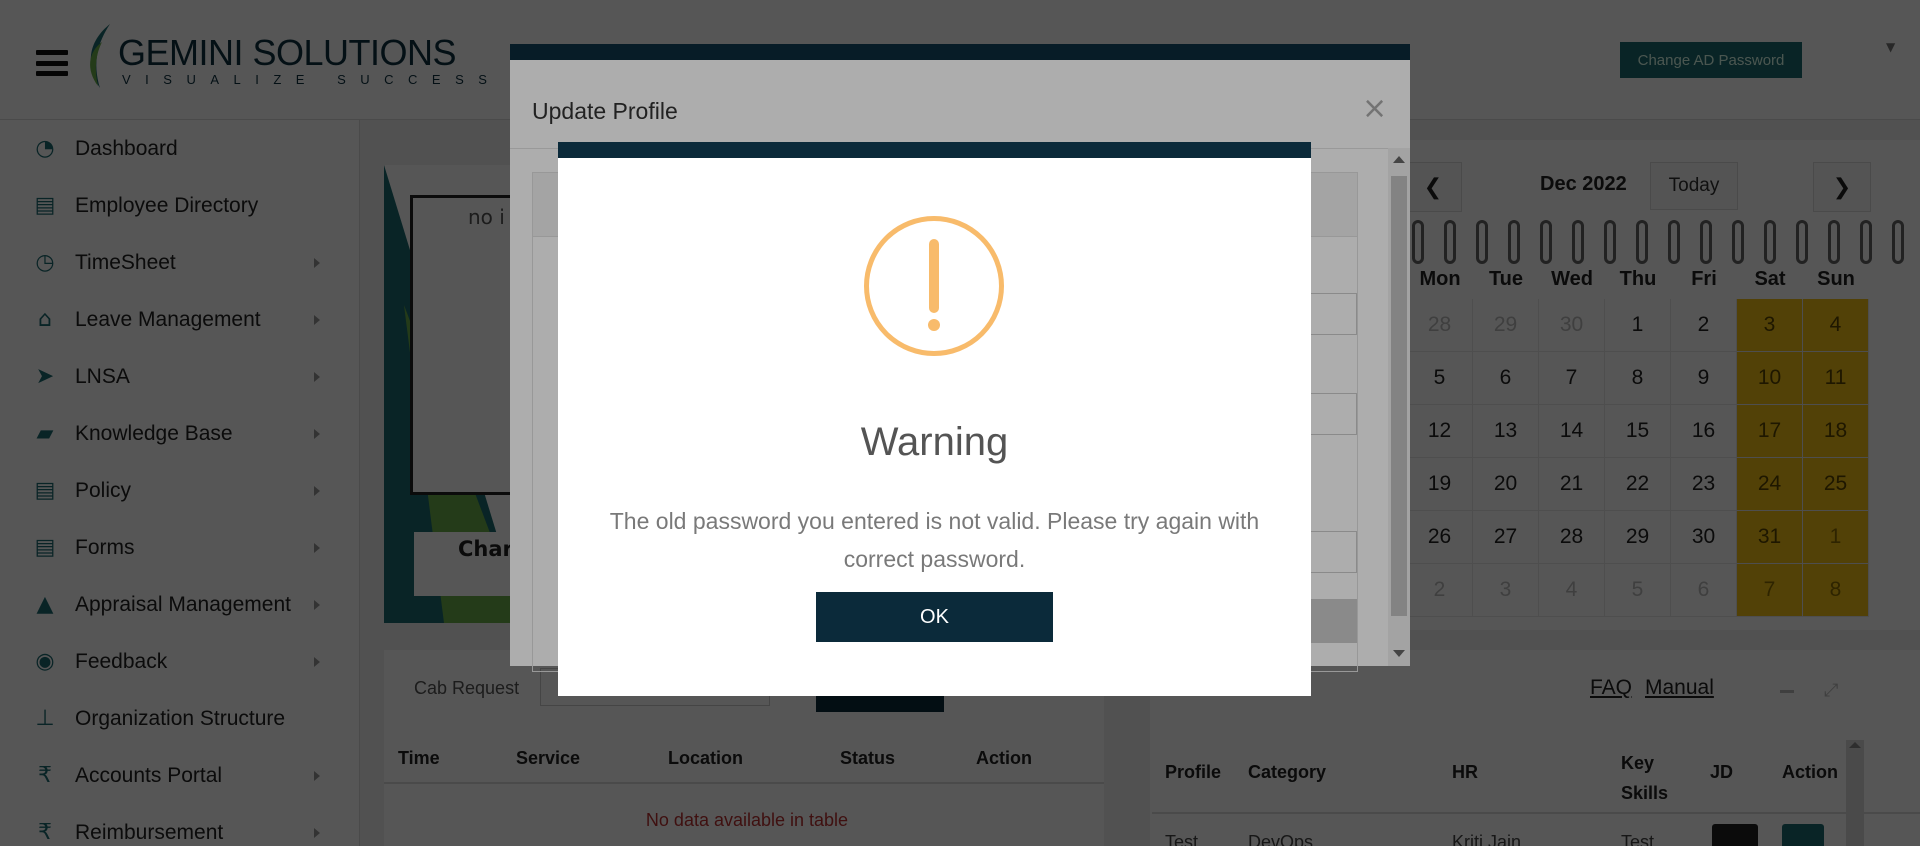 Image resolution: width=1920 pixels, height=846 pixels. Describe the element at coordinates (934, 617) in the screenshot. I see `alert-ok-button: OK` at that location.